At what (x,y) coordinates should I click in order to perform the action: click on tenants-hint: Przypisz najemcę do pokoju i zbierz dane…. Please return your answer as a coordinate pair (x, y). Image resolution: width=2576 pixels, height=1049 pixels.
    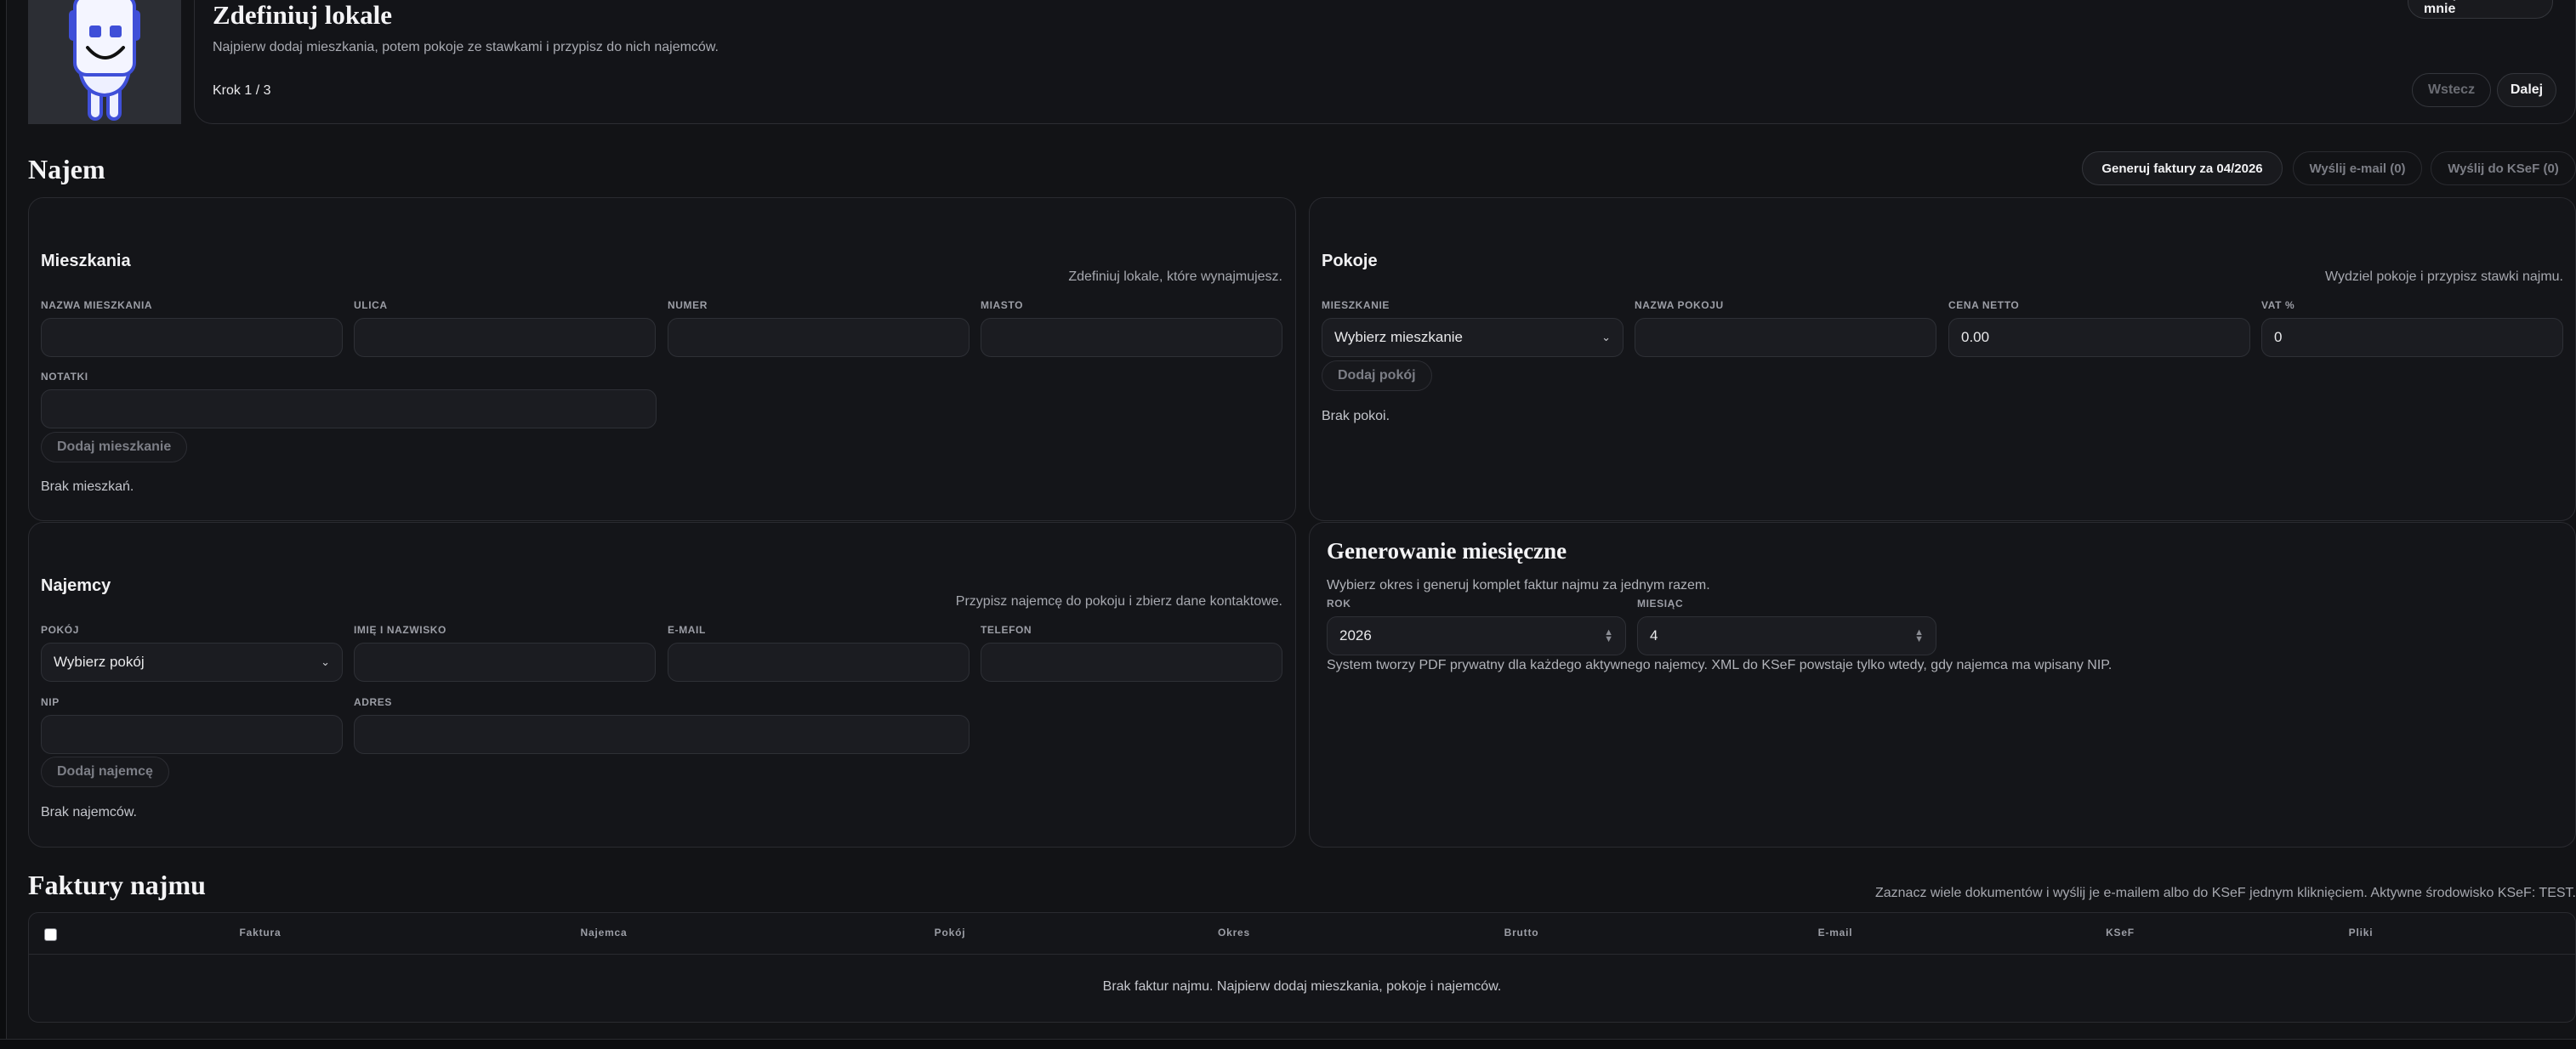
    Looking at the image, I should click on (1118, 601).